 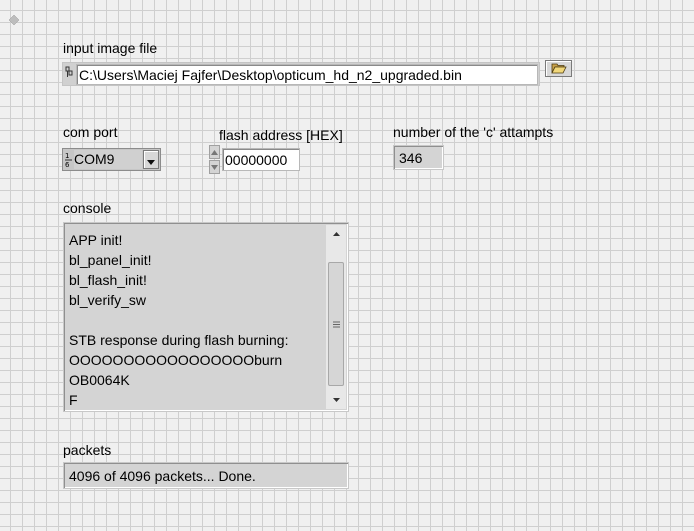 I want to click on scroll-up-arrow-icon, so click(x=336, y=234).